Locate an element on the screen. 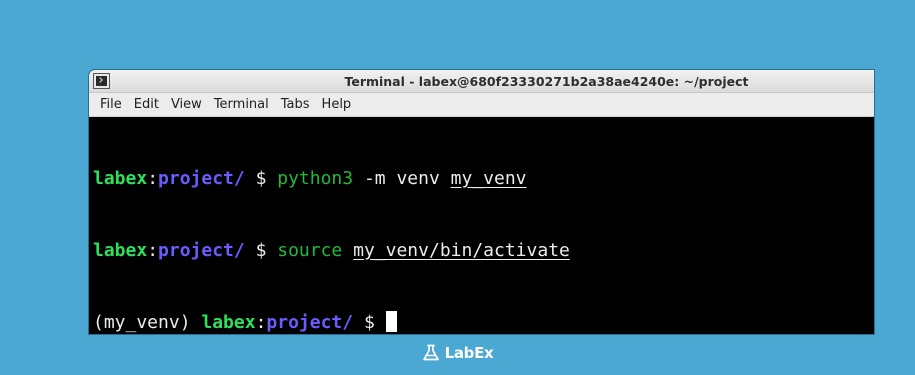 This screenshot has width=915, height=375. command-path-arg: my_venv is located at coordinates (488, 178).